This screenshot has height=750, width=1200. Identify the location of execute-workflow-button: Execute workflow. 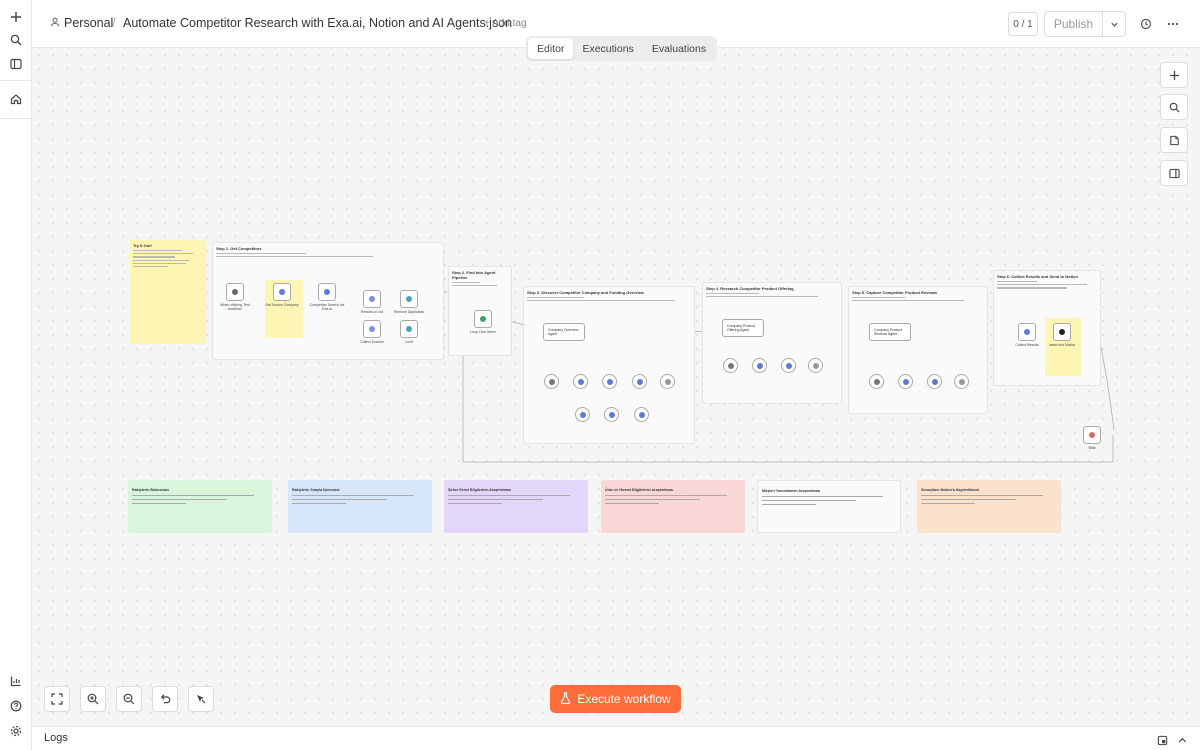
(615, 699).